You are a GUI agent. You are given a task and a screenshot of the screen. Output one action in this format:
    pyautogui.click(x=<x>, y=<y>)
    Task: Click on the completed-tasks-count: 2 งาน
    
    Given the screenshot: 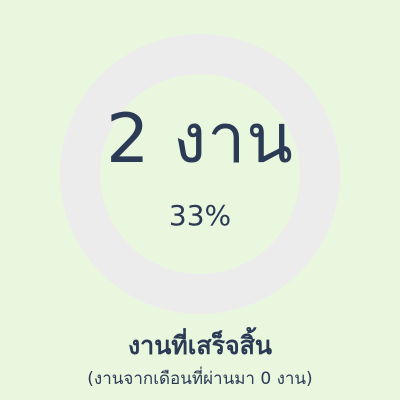 What is the action you would take?
    pyautogui.click(x=200, y=139)
    